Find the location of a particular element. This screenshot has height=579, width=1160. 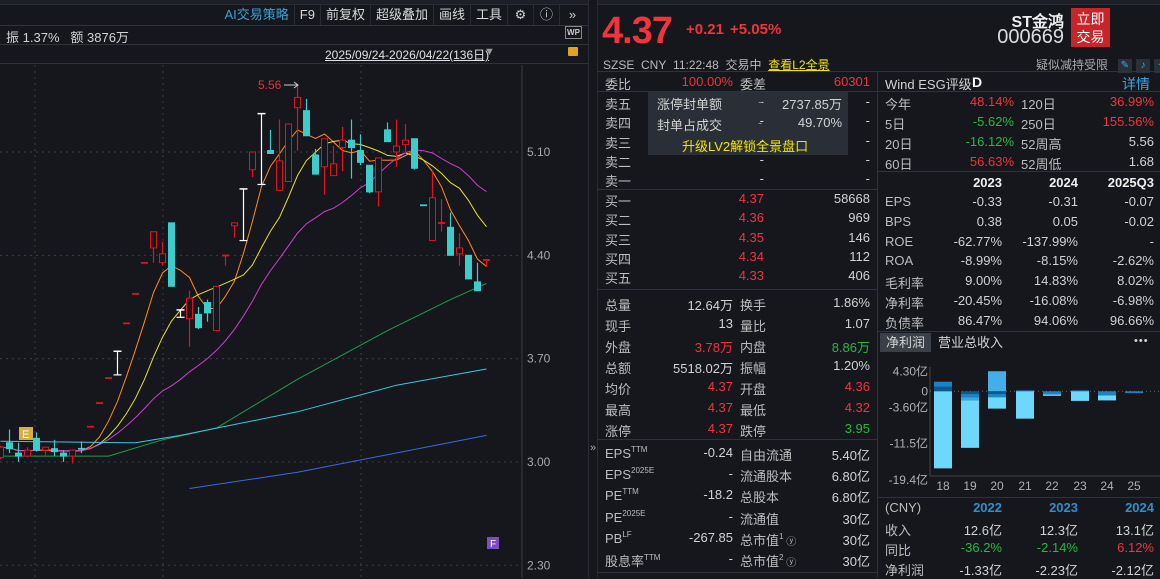

collapse-icon: » is located at coordinates (593, 448).